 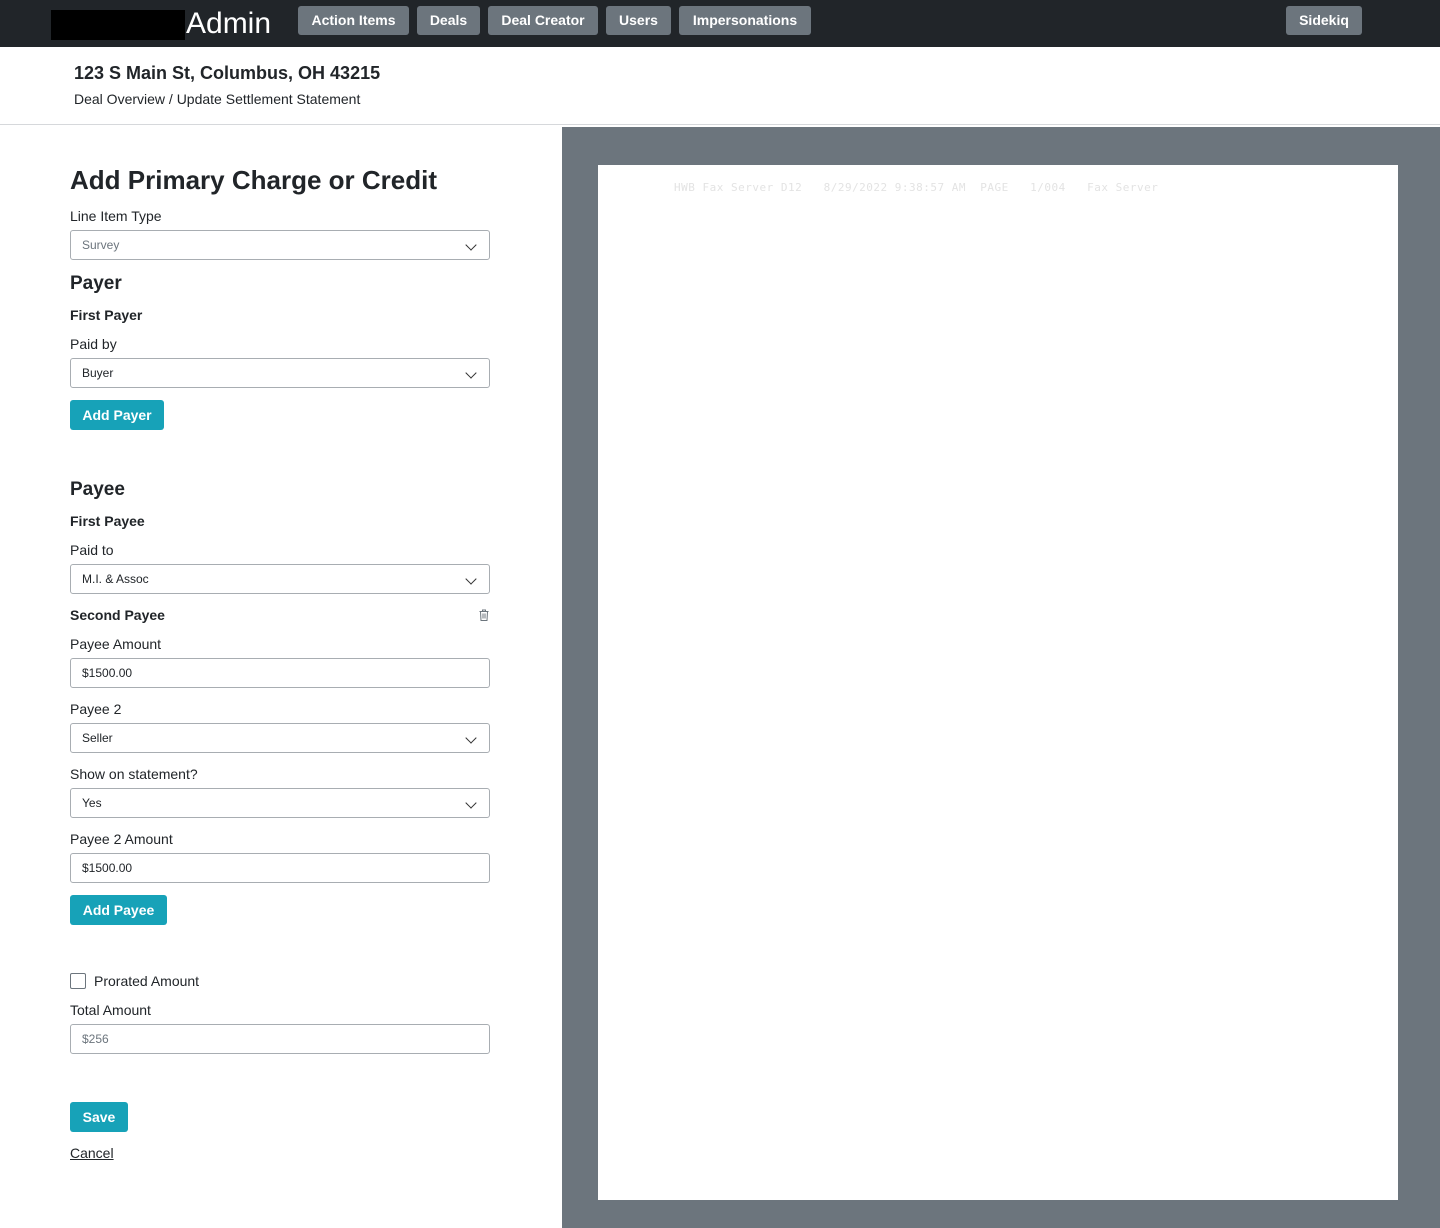 What do you see at coordinates (117, 415) in the screenshot?
I see `add-payer-button: Add Payer` at bounding box center [117, 415].